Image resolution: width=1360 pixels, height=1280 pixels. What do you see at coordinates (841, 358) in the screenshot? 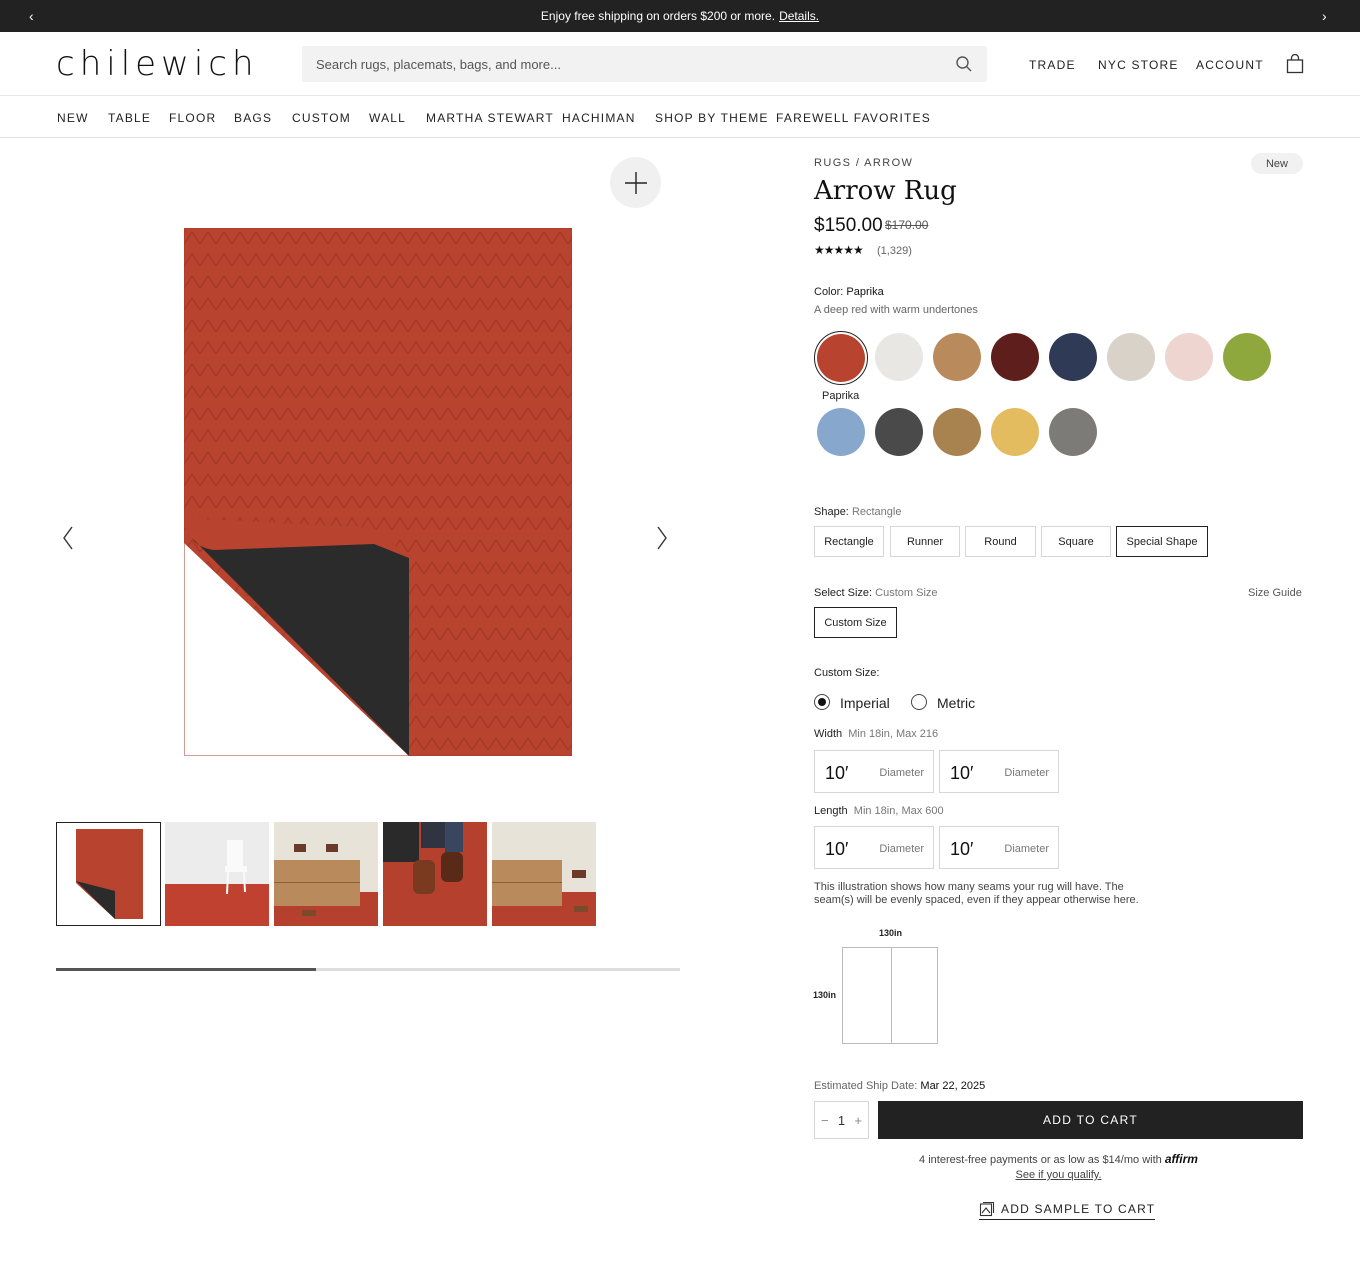
I see `swatch-paprika` at bounding box center [841, 358].